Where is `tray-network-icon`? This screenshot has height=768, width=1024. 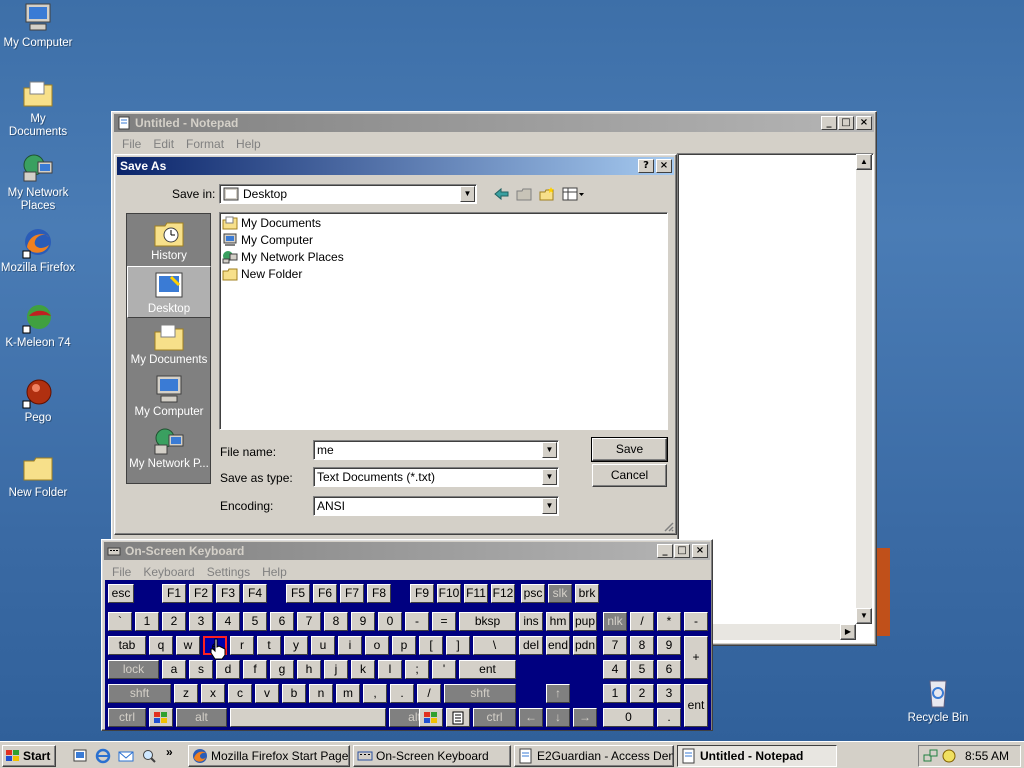 tray-network-icon is located at coordinates (931, 756).